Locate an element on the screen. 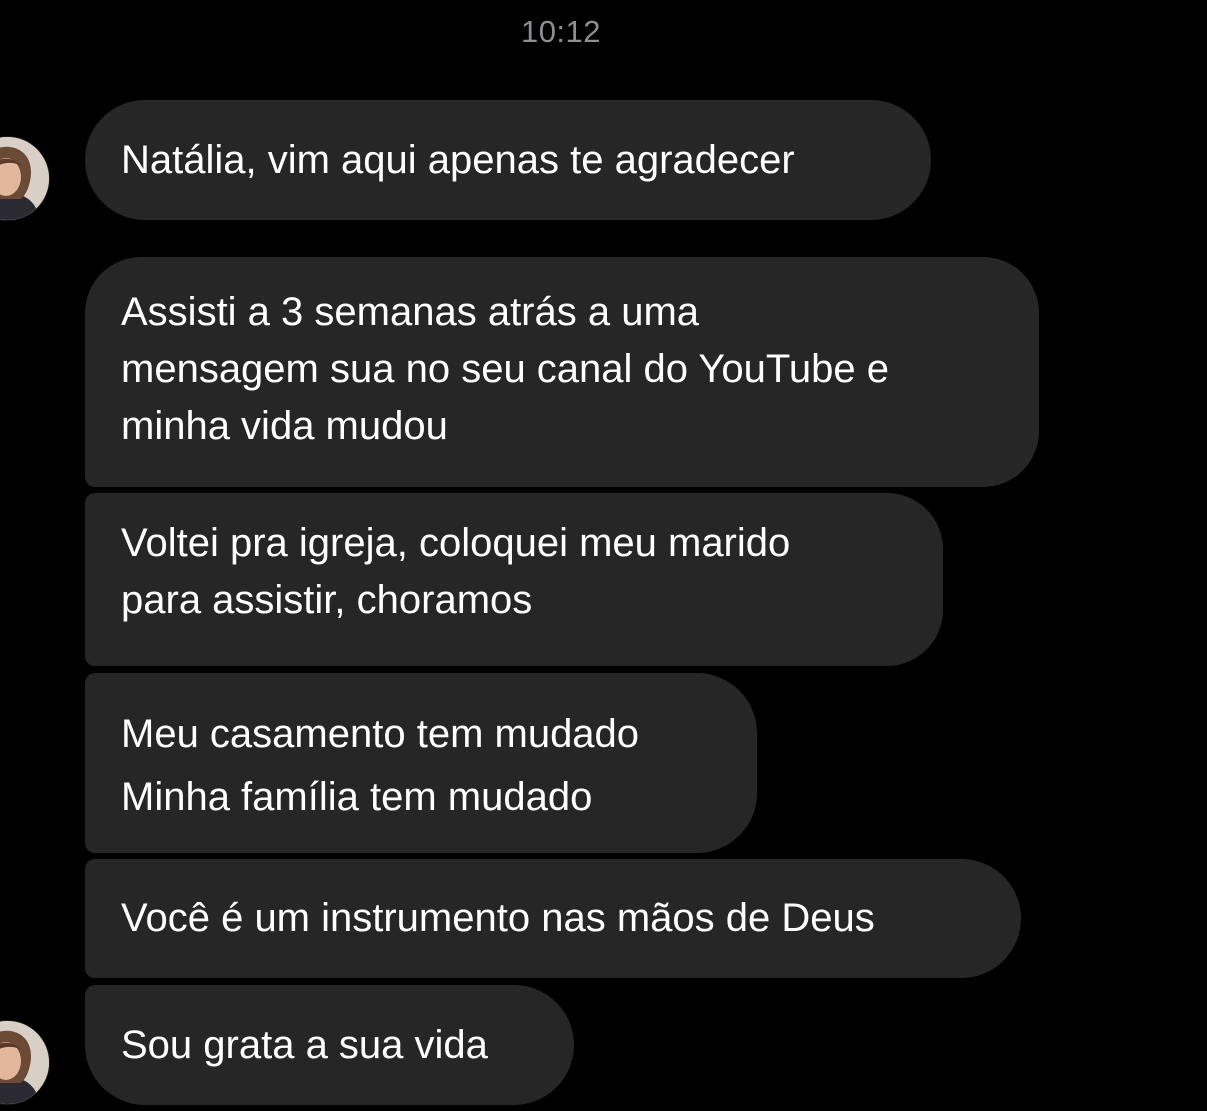 The image size is (1207, 1111). message-text: Natália, vim aqui apenas te agradecer is located at coordinates (458, 159).